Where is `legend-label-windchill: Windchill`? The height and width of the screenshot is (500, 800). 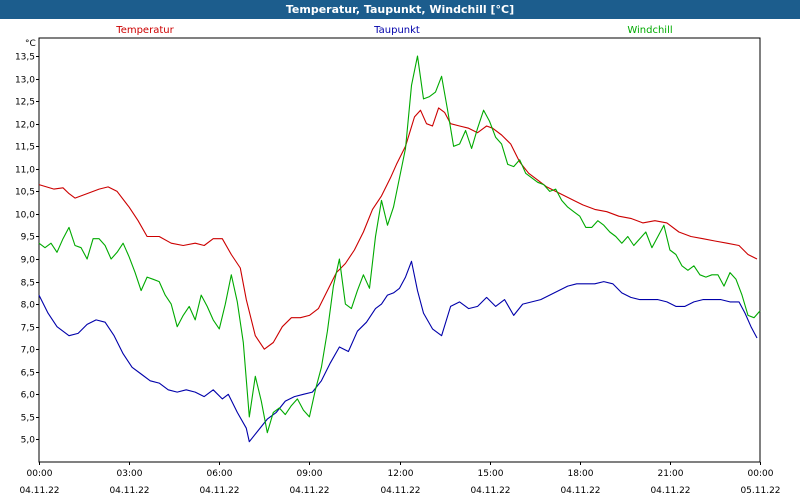 legend-label-windchill: Windchill is located at coordinates (649, 30).